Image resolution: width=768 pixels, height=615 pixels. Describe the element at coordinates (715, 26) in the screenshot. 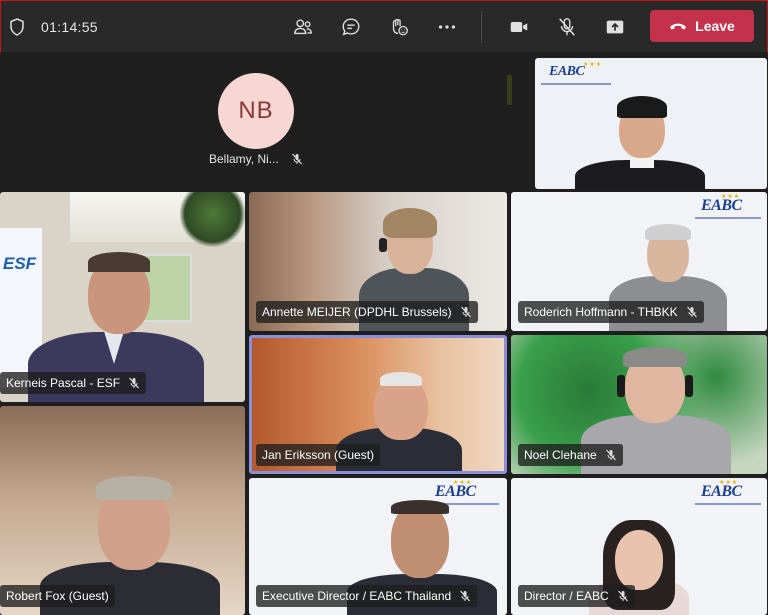

I see `leave-label: Leave` at that location.